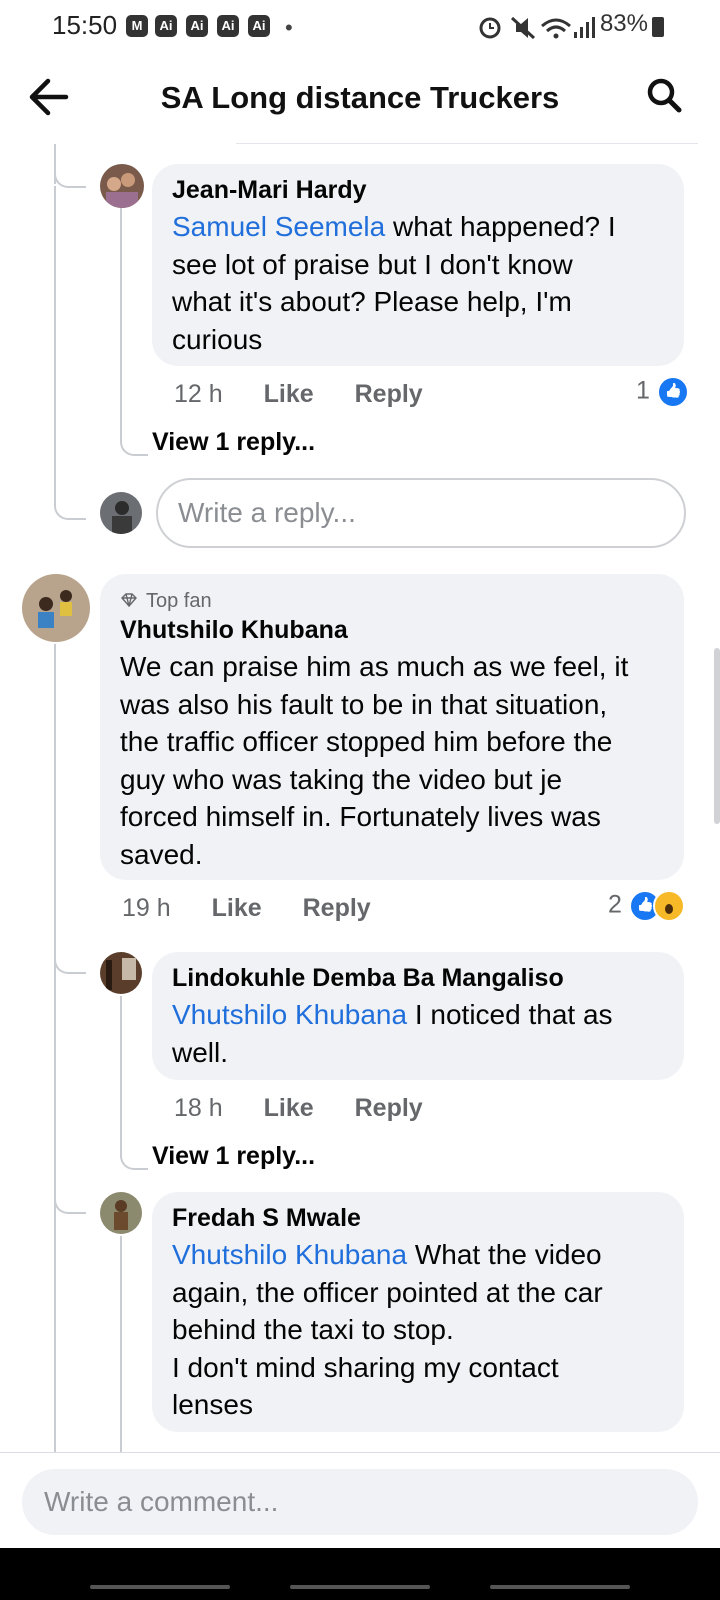 The height and width of the screenshot is (1600, 720). Describe the element at coordinates (234, 630) in the screenshot. I see `comment-author: Vhutshilo Khubana` at that location.